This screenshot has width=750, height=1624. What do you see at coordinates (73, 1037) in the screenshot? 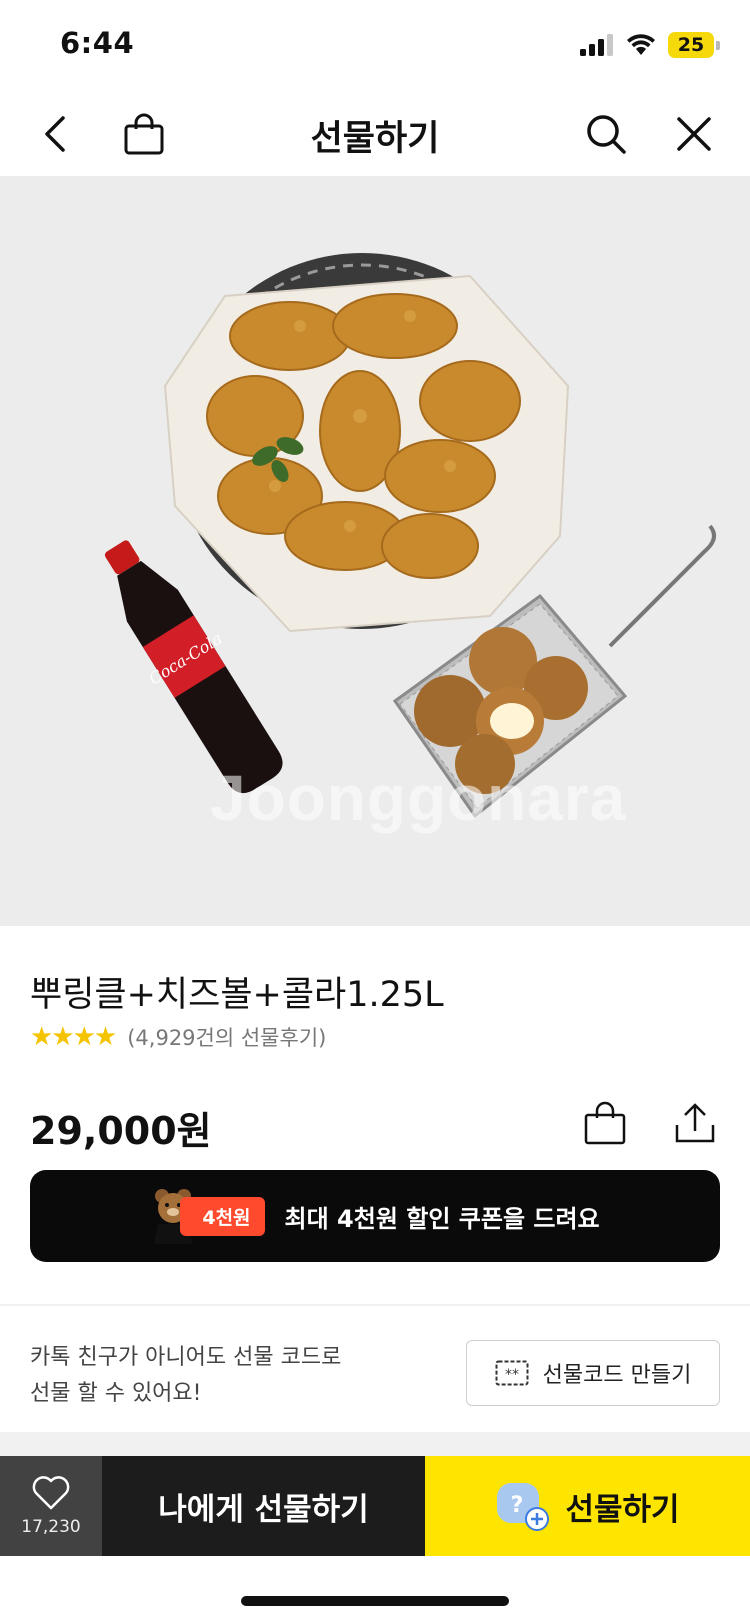
I see `star-rating-icon: ★★★★` at bounding box center [73, 1037].